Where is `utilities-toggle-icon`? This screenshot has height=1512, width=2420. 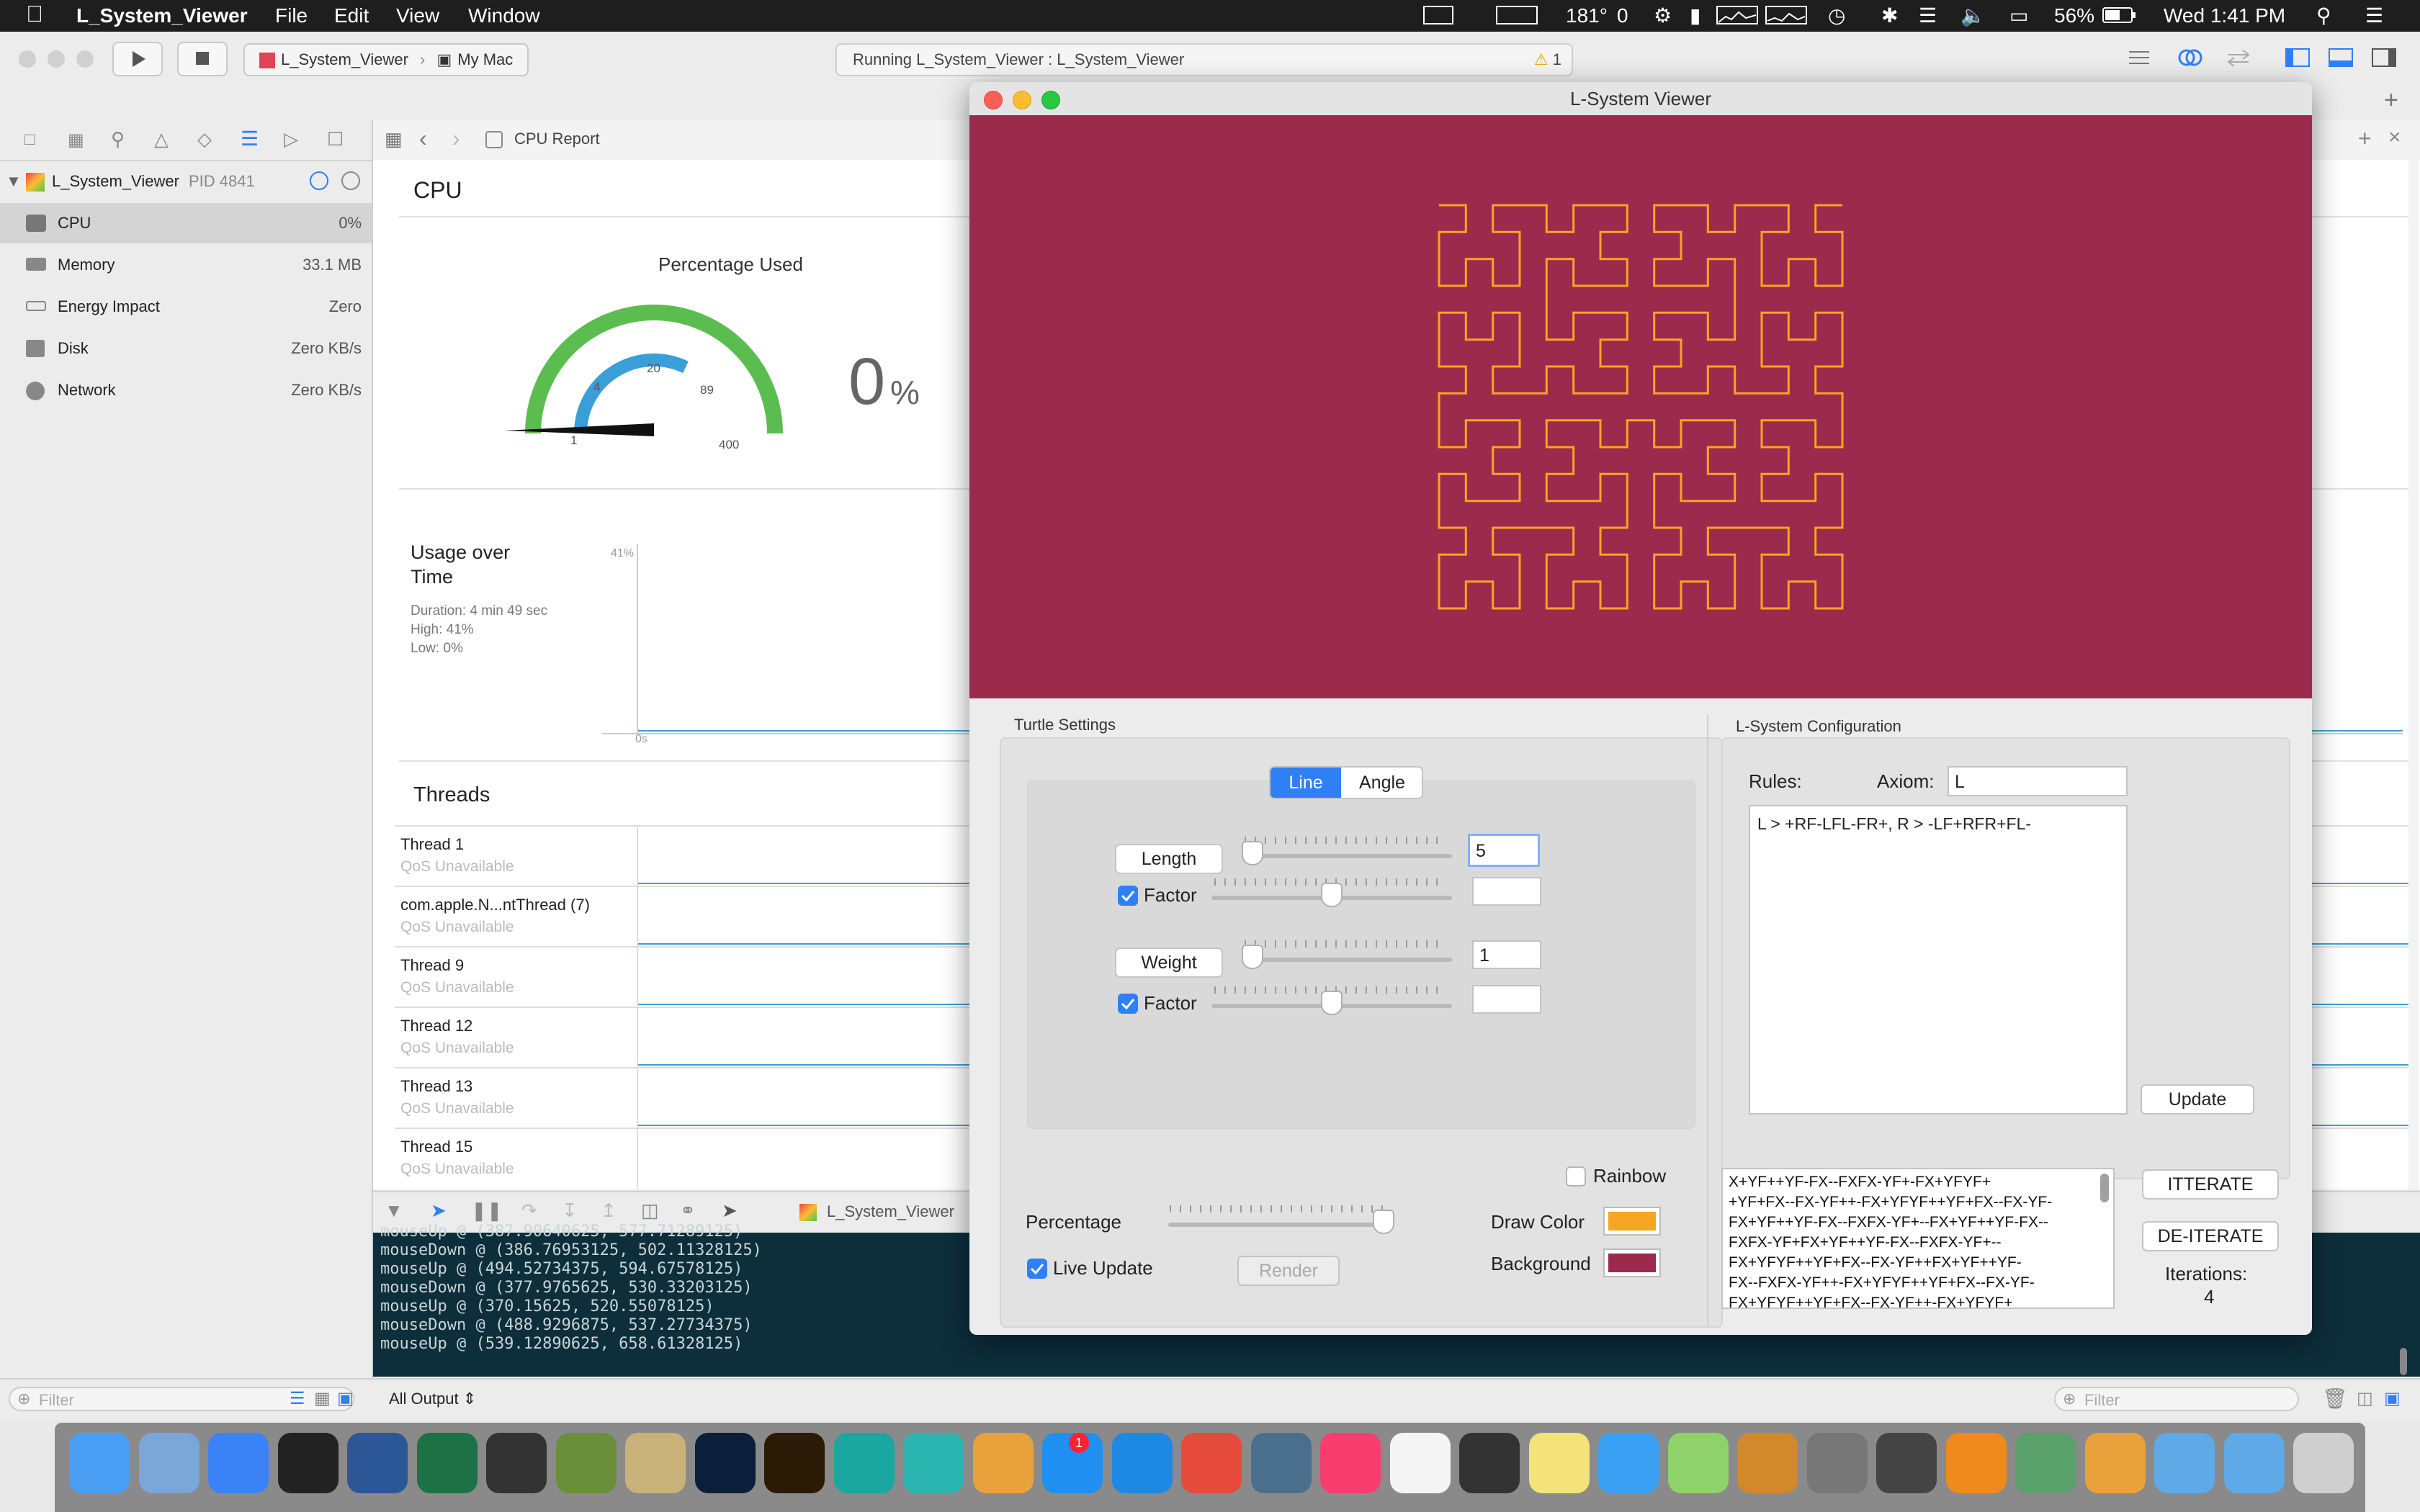
utilities-toggle-icon is located at coordinates (2384, 57).